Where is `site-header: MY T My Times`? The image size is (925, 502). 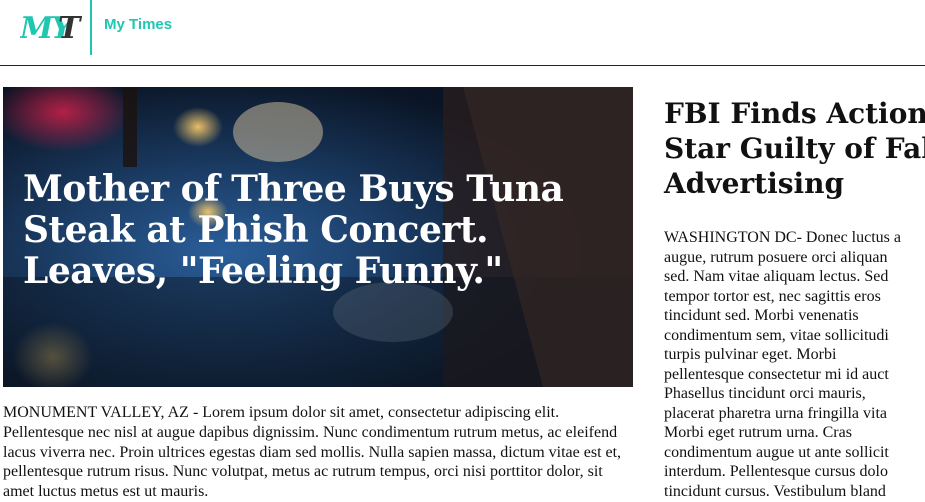 site-header: MY T My Times is located at coordinates (462, 33).